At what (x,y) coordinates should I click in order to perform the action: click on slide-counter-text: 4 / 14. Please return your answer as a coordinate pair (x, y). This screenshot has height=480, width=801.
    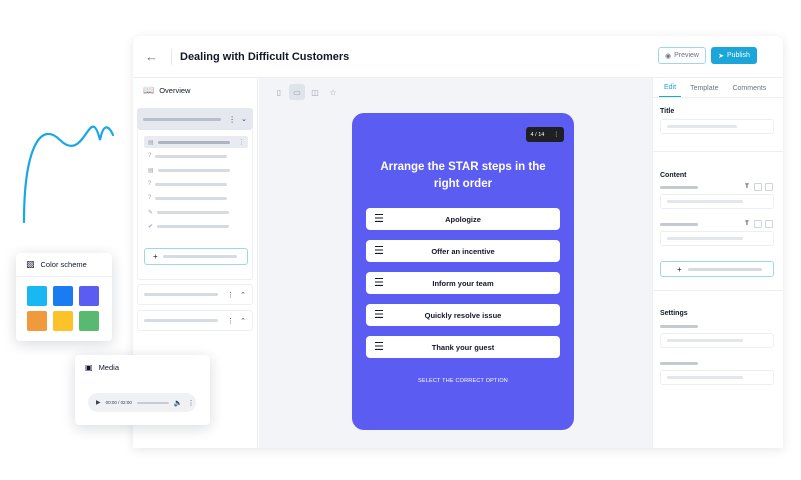
    Looking at the image, I should click on (537, 134).